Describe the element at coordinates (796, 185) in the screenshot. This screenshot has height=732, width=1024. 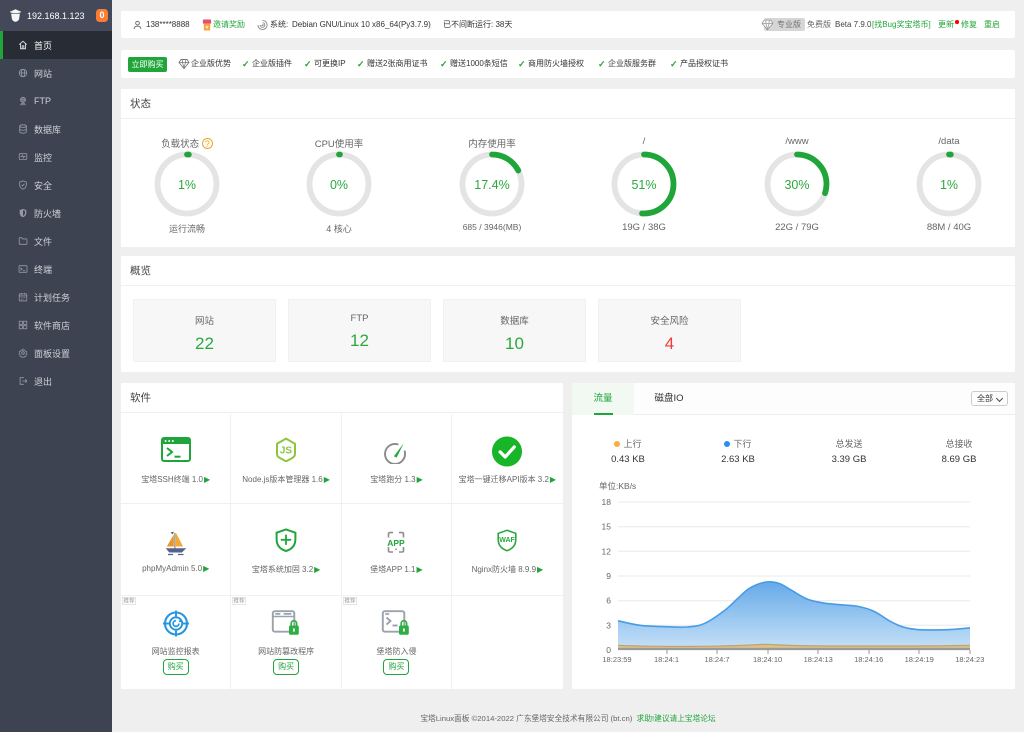
I see `svg-text: 30%` at that location.